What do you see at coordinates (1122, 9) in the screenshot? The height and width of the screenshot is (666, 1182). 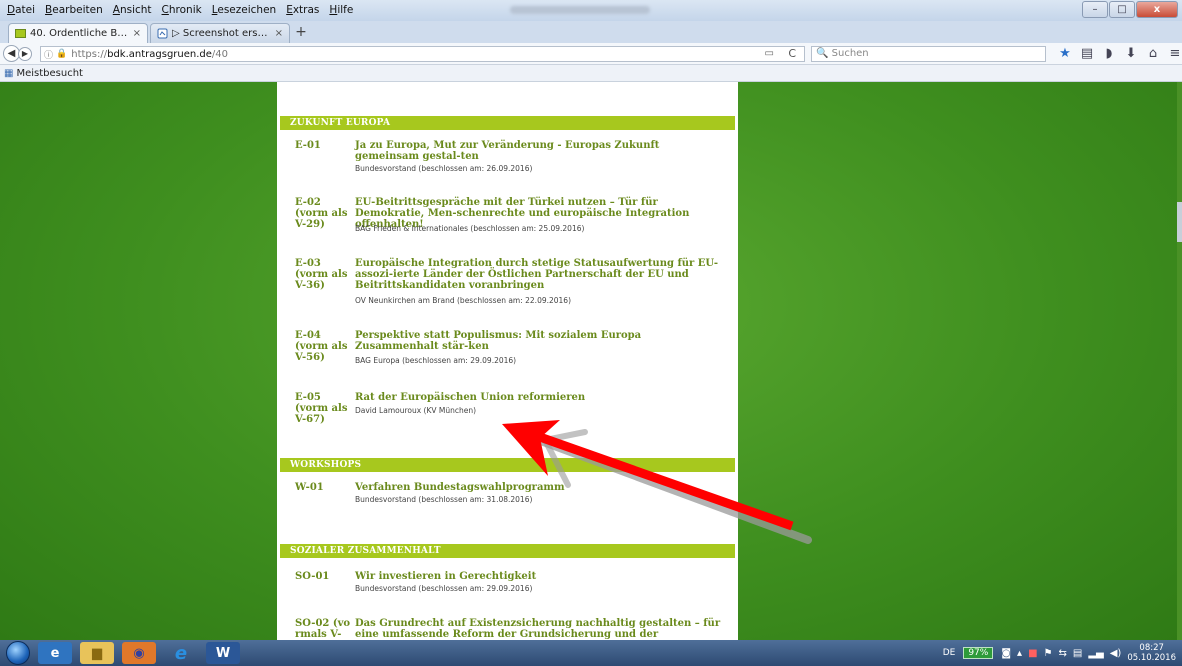 I see `maximize-button: □` at bounding box center [1122, 9].